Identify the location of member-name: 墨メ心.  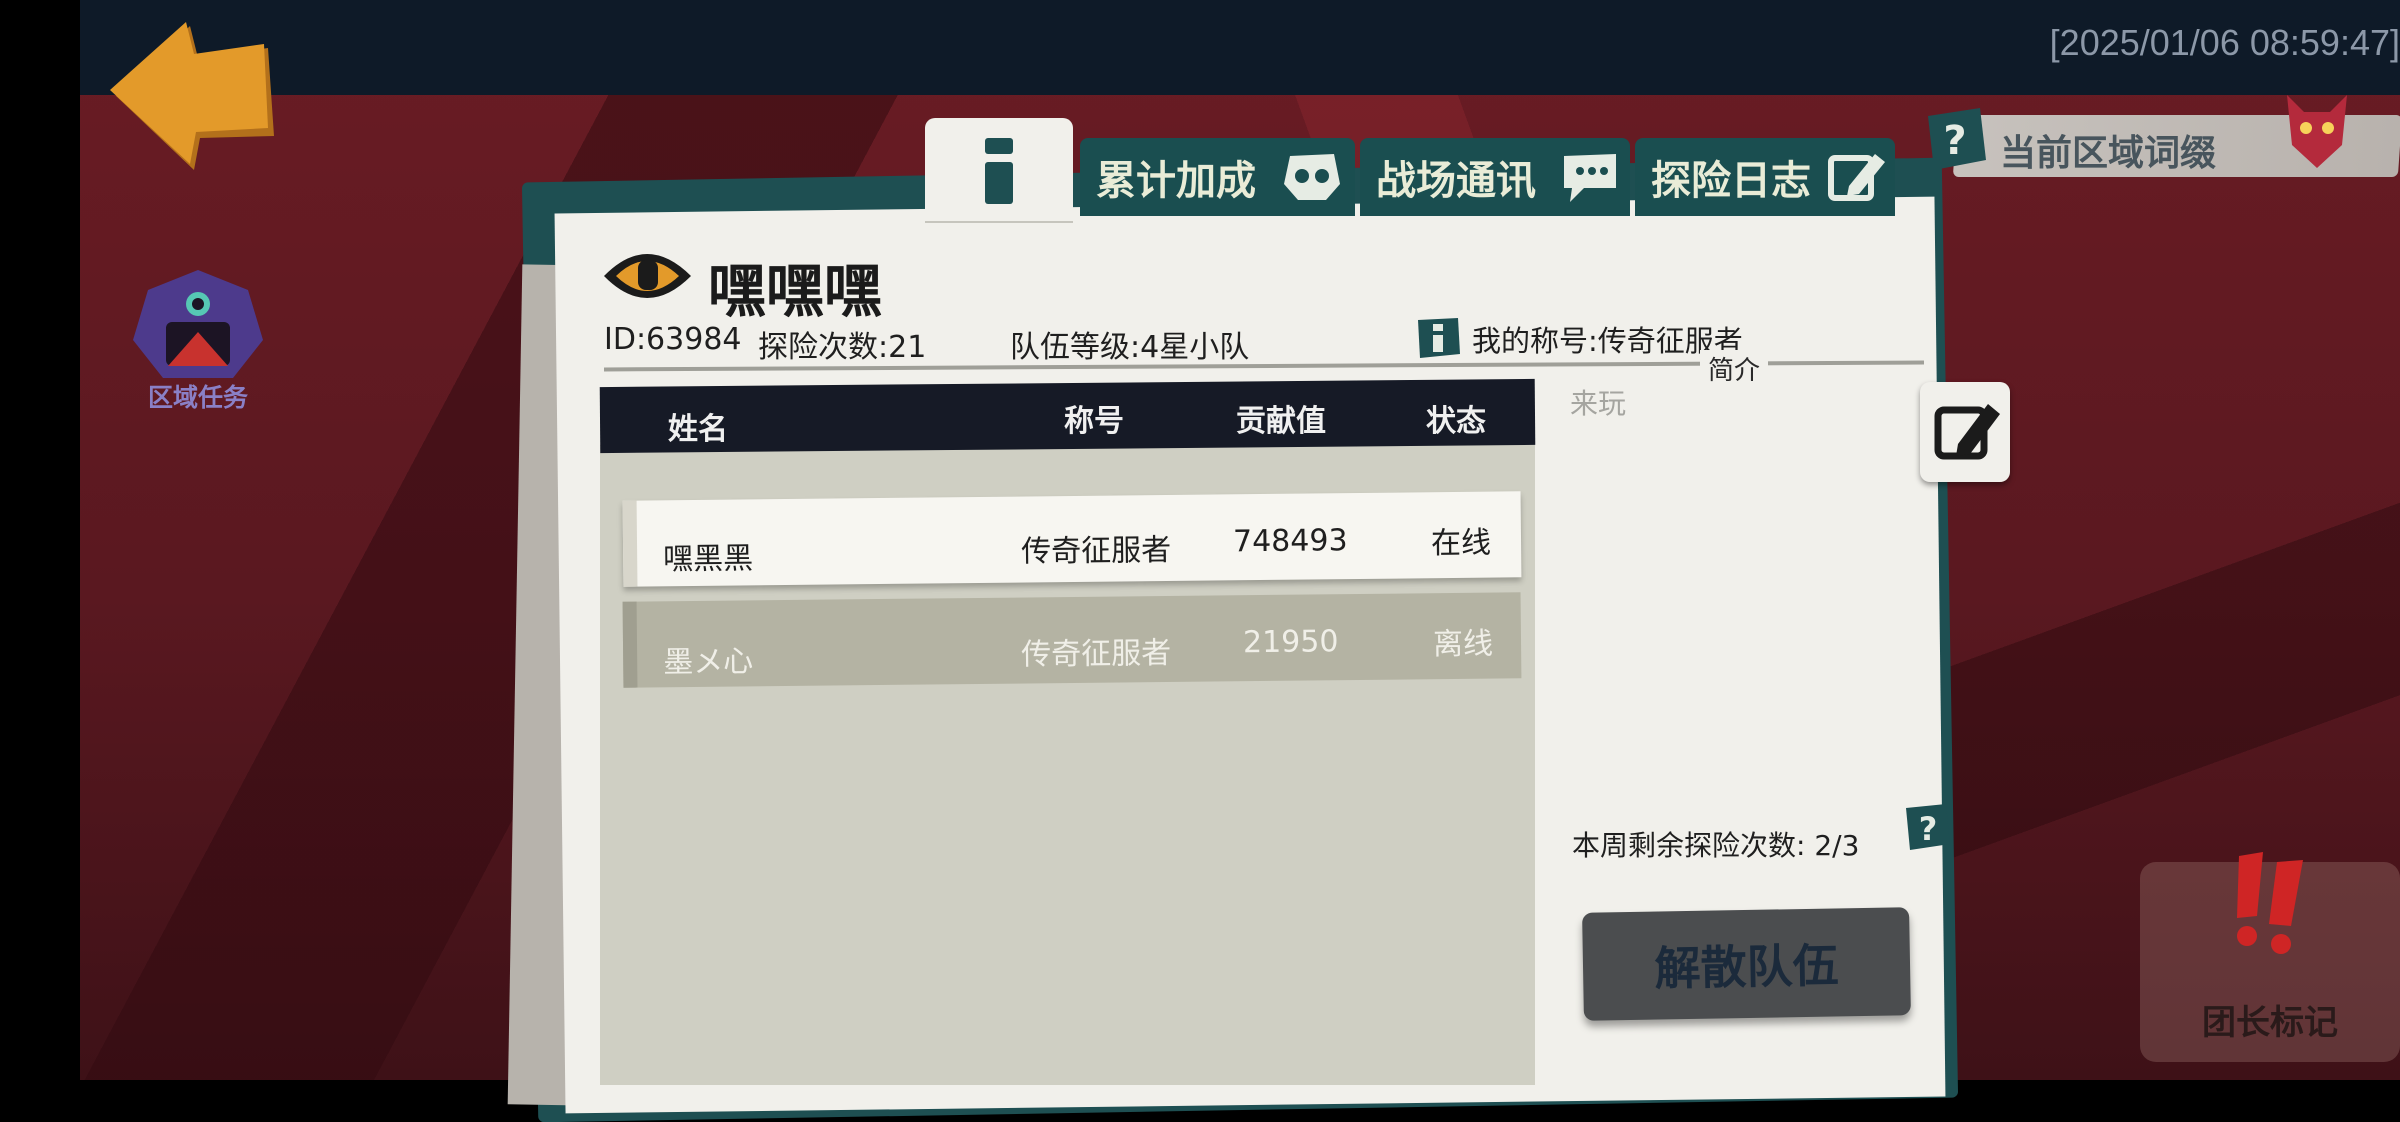
(708, 662).